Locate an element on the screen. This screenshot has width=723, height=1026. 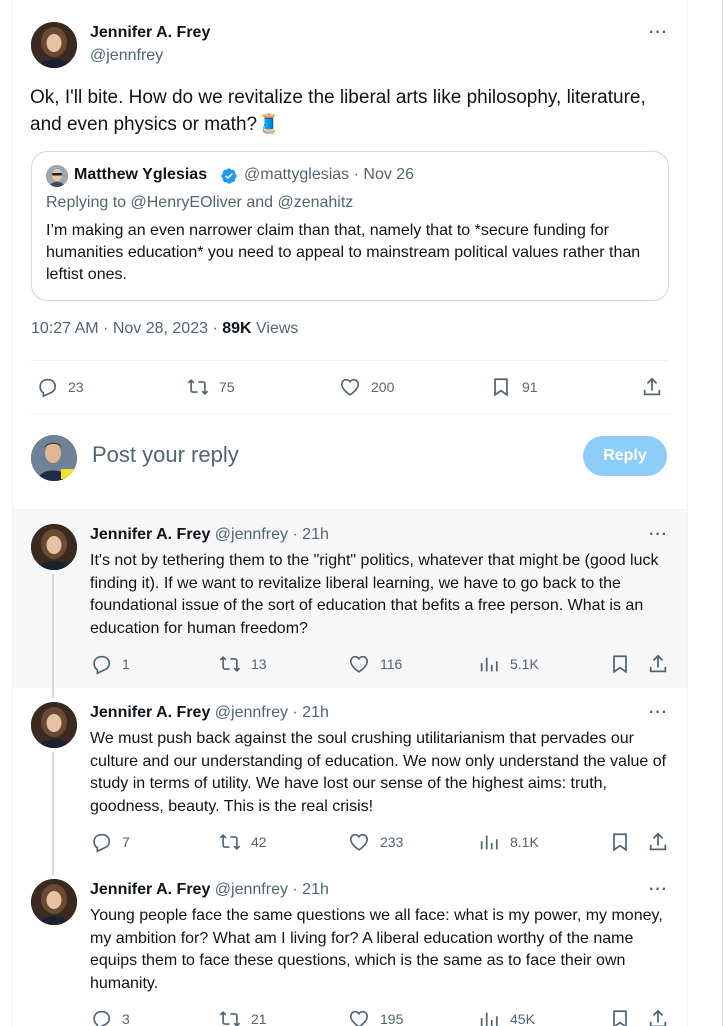
like-count: 200 is located at coordinates (383, 387).